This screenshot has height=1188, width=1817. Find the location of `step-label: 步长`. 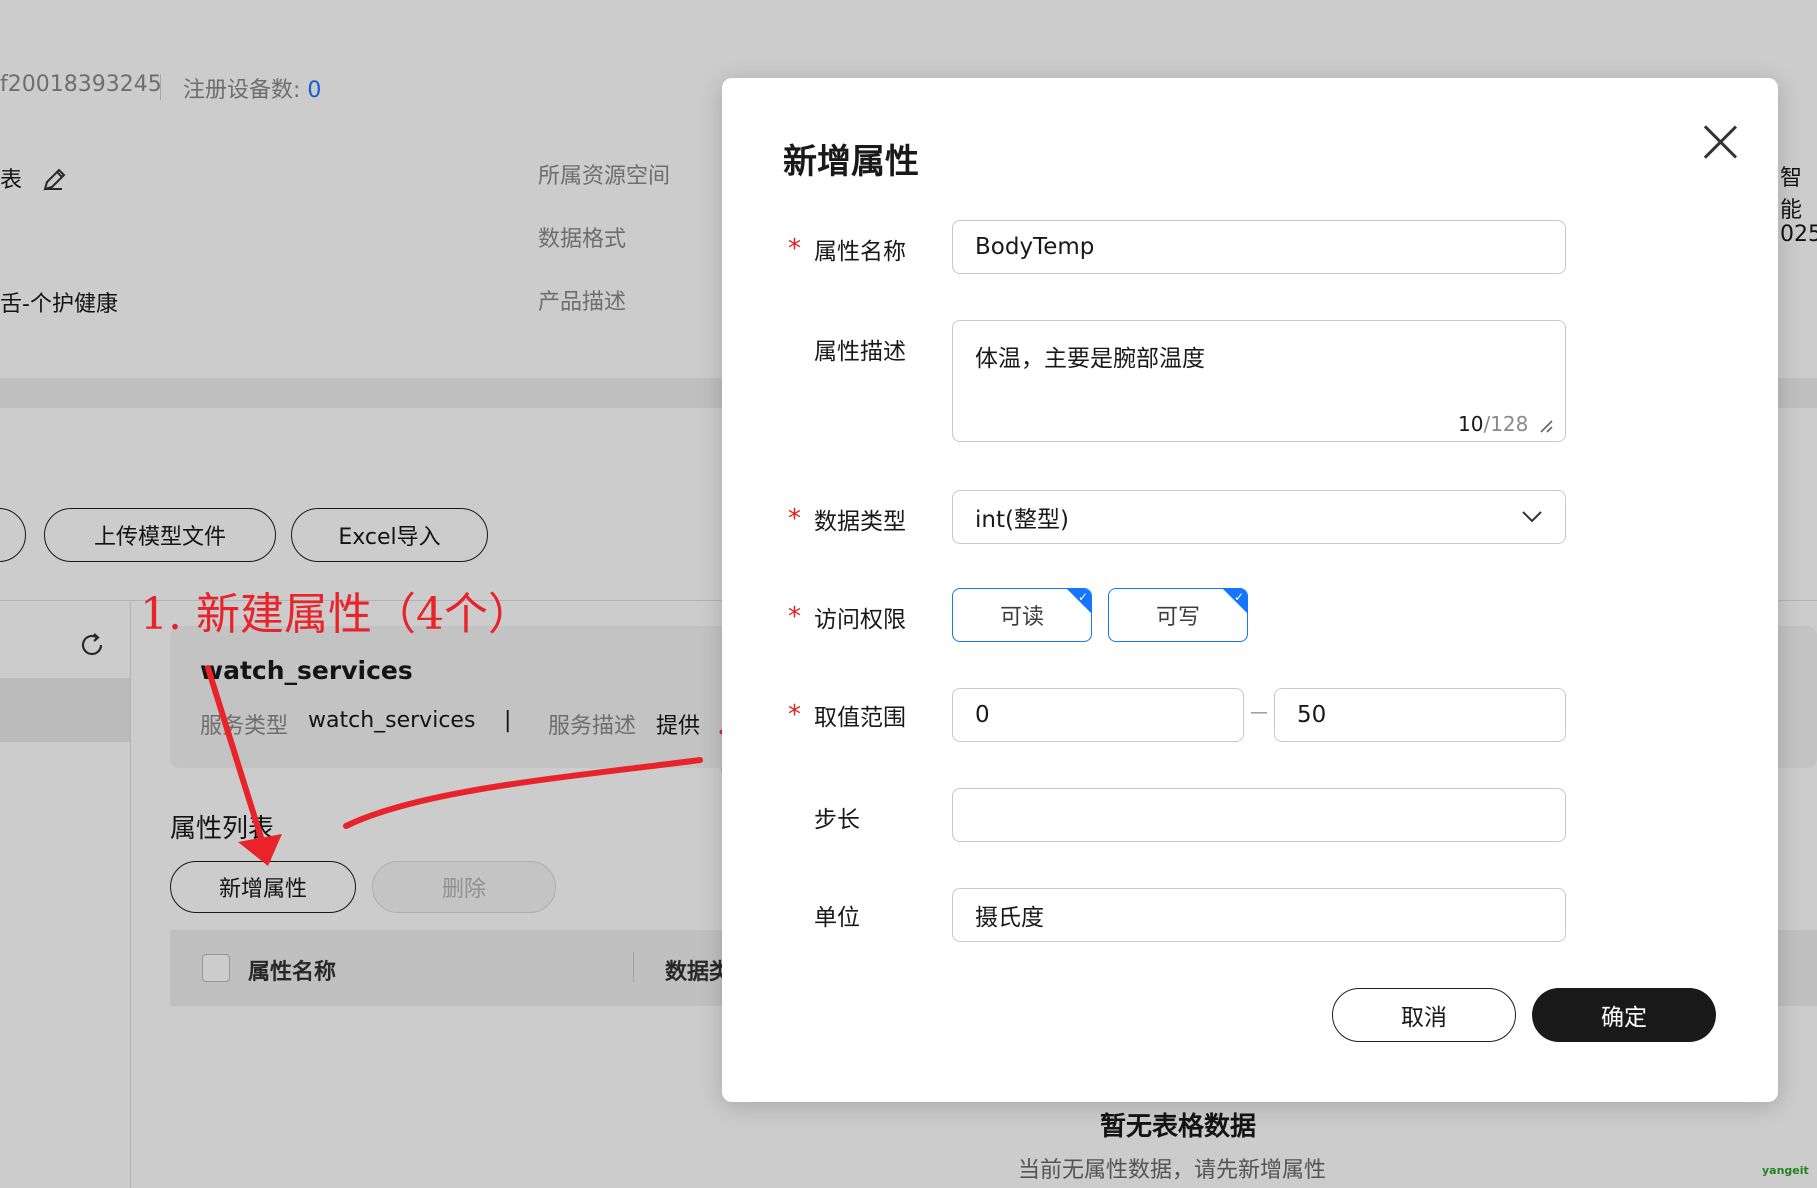

step-label: 步长 is located at coordinates (837, 820).